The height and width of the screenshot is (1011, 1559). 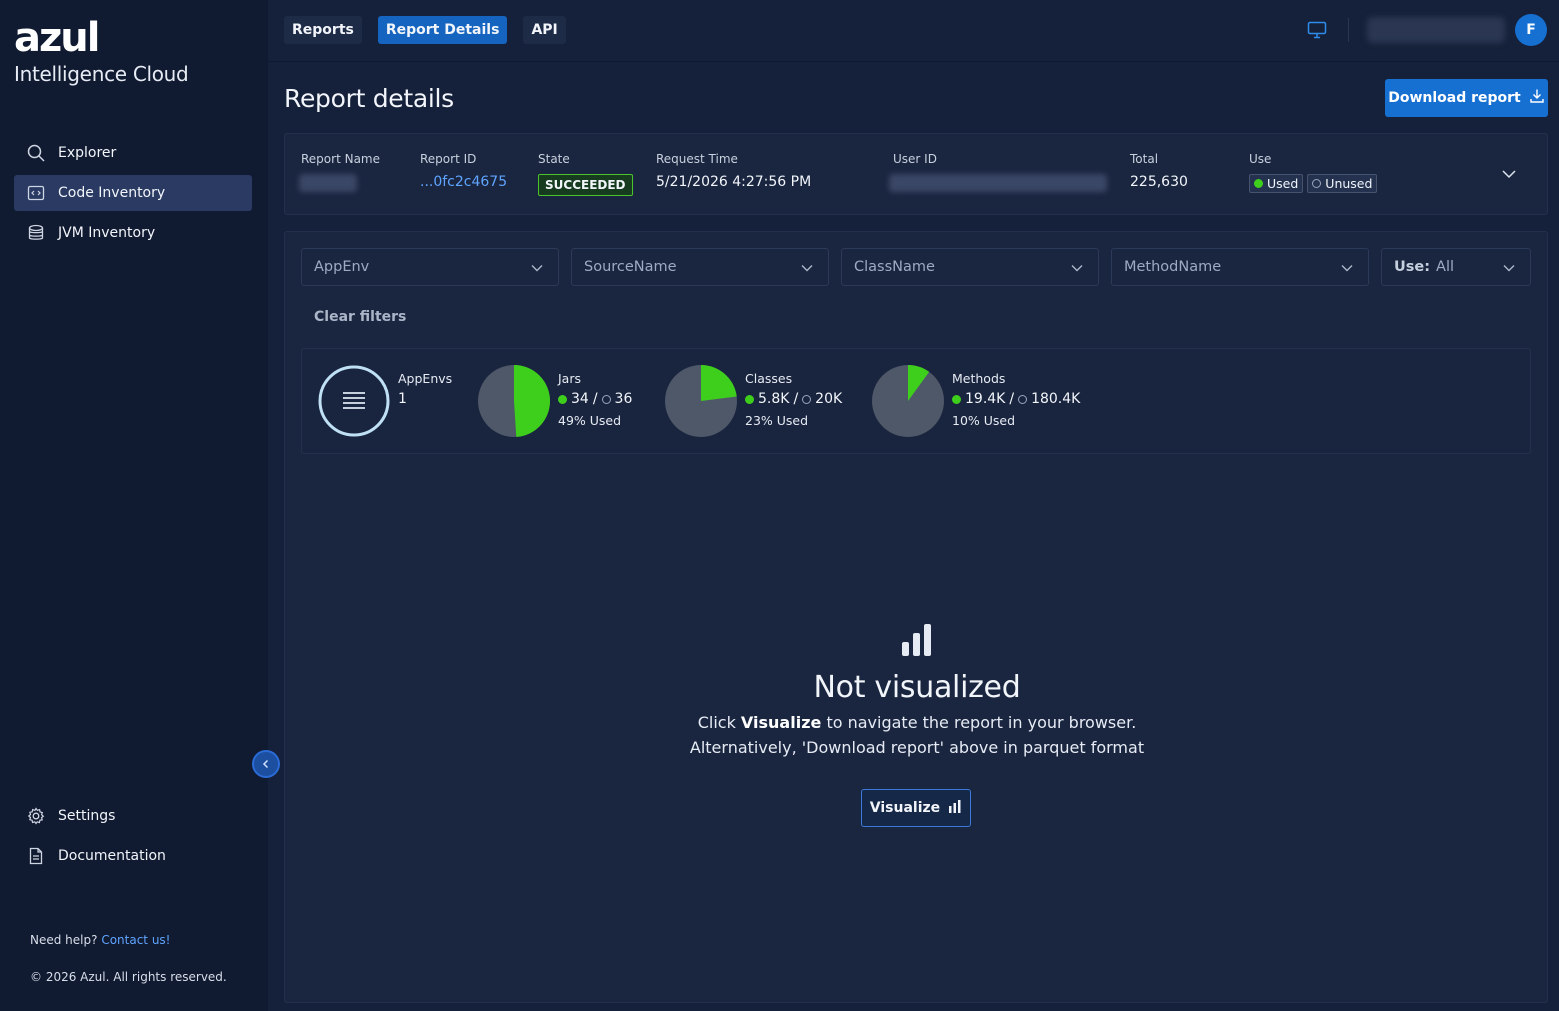 What do you see at coordinates (970, 267) in the screenshot?
I see `classname-filter: ClassName` at bounding box center [970, 267].